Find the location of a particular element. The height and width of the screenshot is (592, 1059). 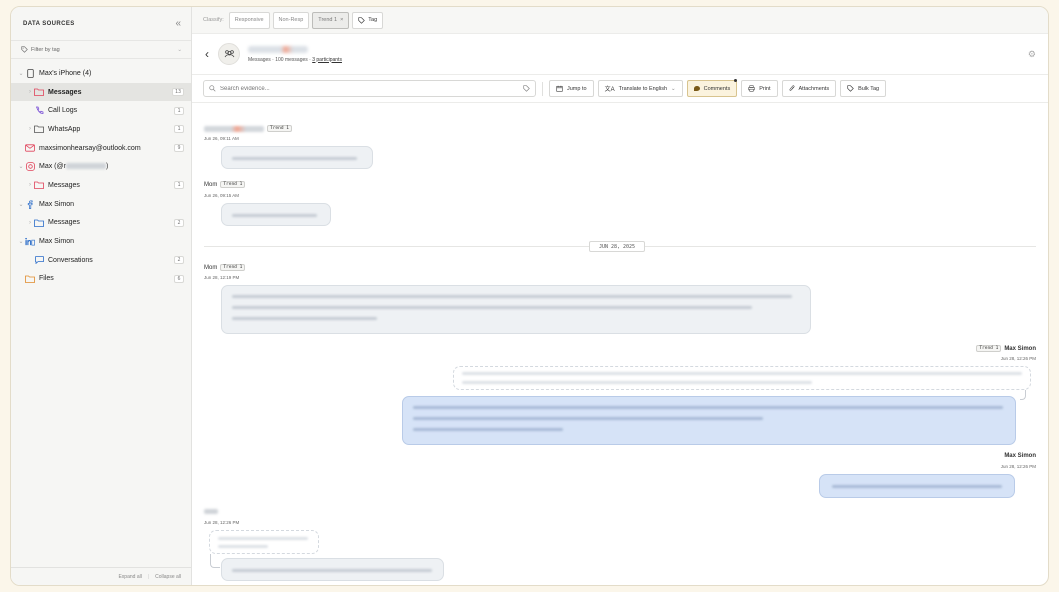

back-arrow-icon: ‹ is located at coordinates (207, 54).